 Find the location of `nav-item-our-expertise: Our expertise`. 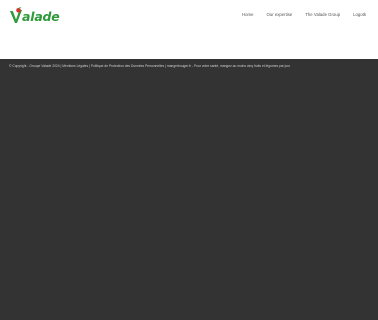

nav-item-our-expertise: Our expertise is located at coordinates (280, 14).